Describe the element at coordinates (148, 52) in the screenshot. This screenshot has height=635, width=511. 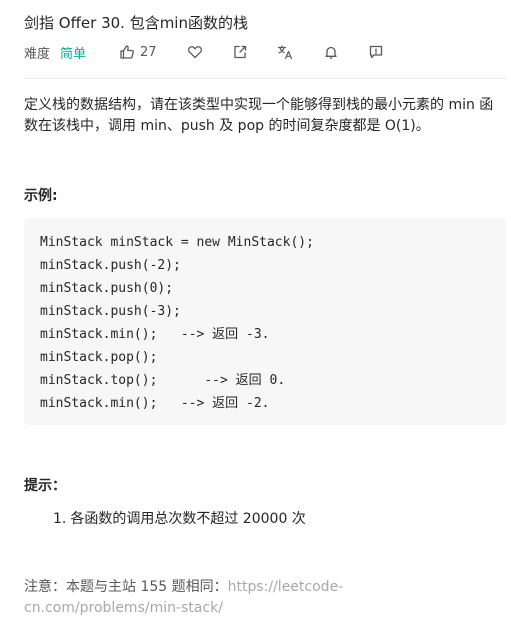
I see `like-count: 27` at that location.